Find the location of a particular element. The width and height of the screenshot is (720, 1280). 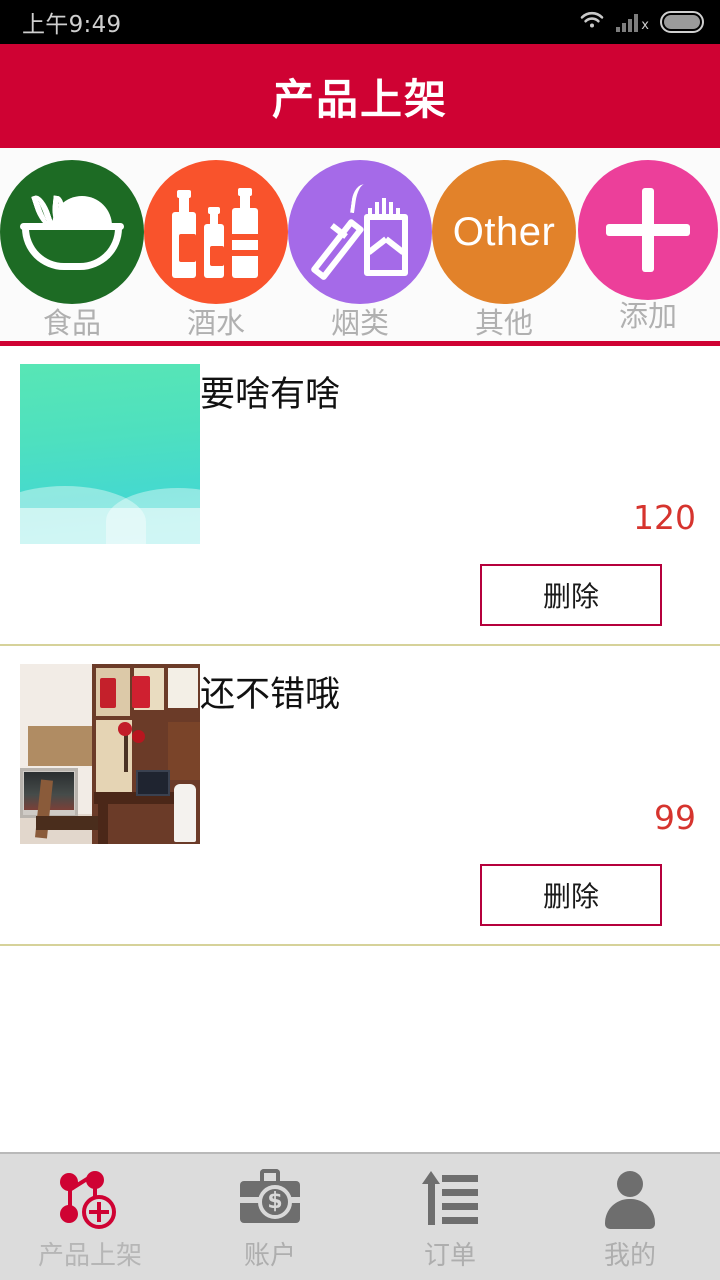

status-bar: 上午9:49 x is located at coordinates (360, 22).